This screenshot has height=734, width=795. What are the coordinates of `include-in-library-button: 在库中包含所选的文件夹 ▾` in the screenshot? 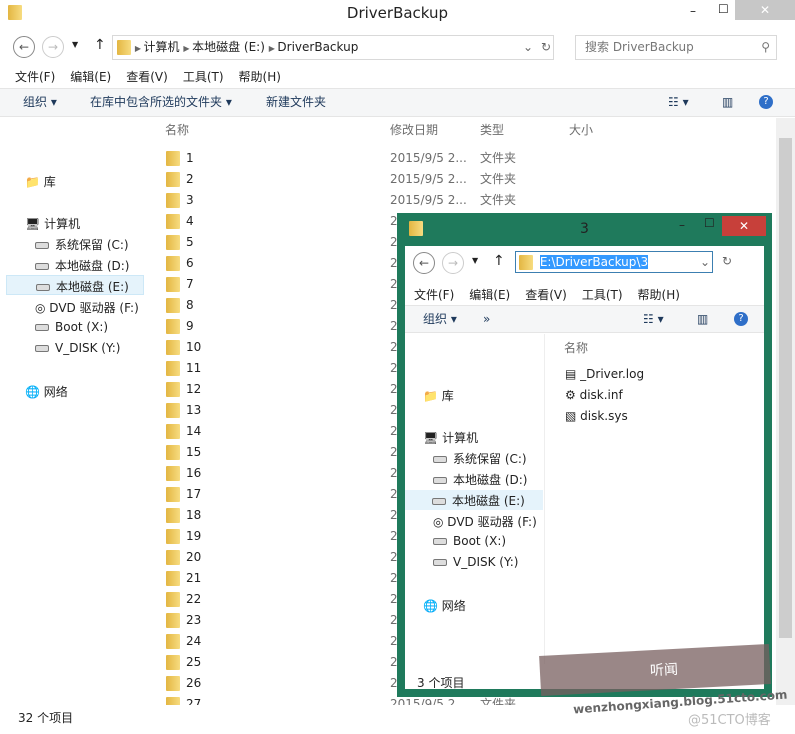 It's located at (161, 102).